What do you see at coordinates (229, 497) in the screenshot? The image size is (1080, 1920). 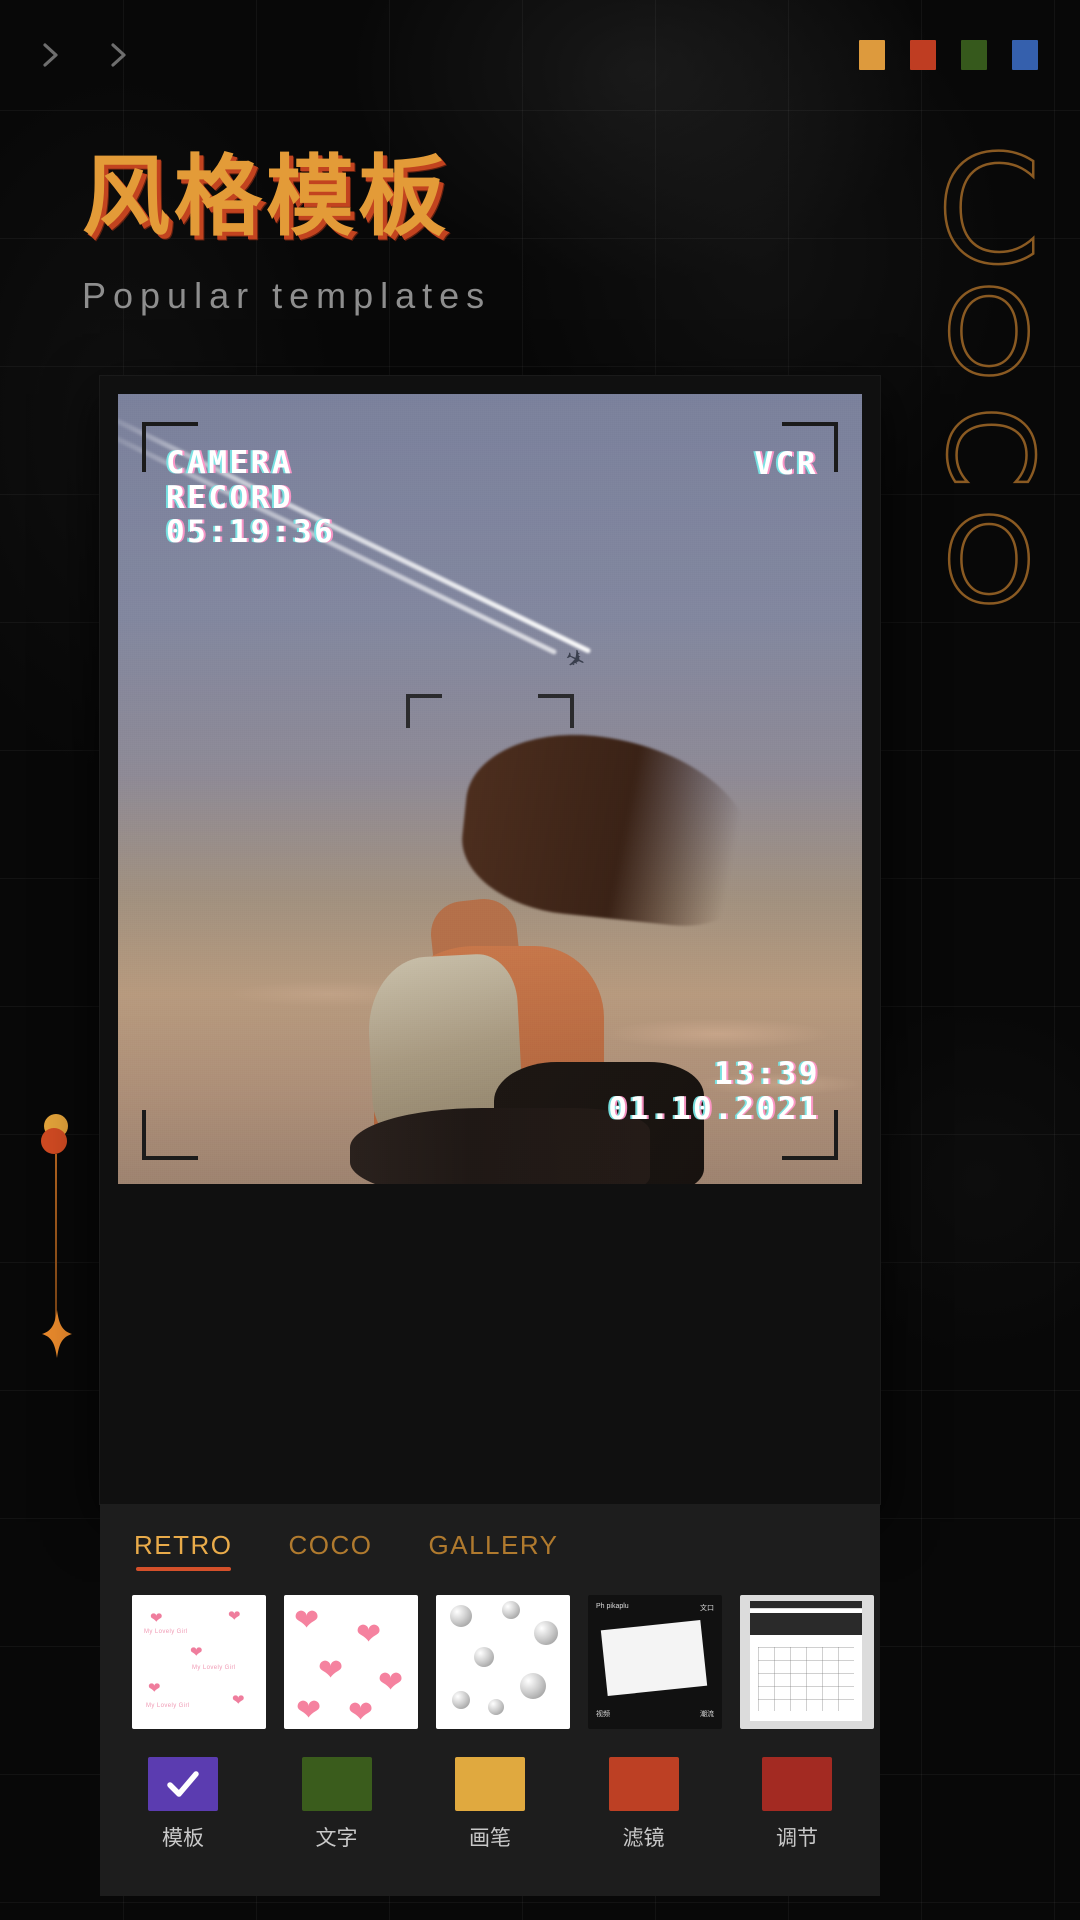 I see `hud-record-label: RECORD` at bounding box center [229, 497].